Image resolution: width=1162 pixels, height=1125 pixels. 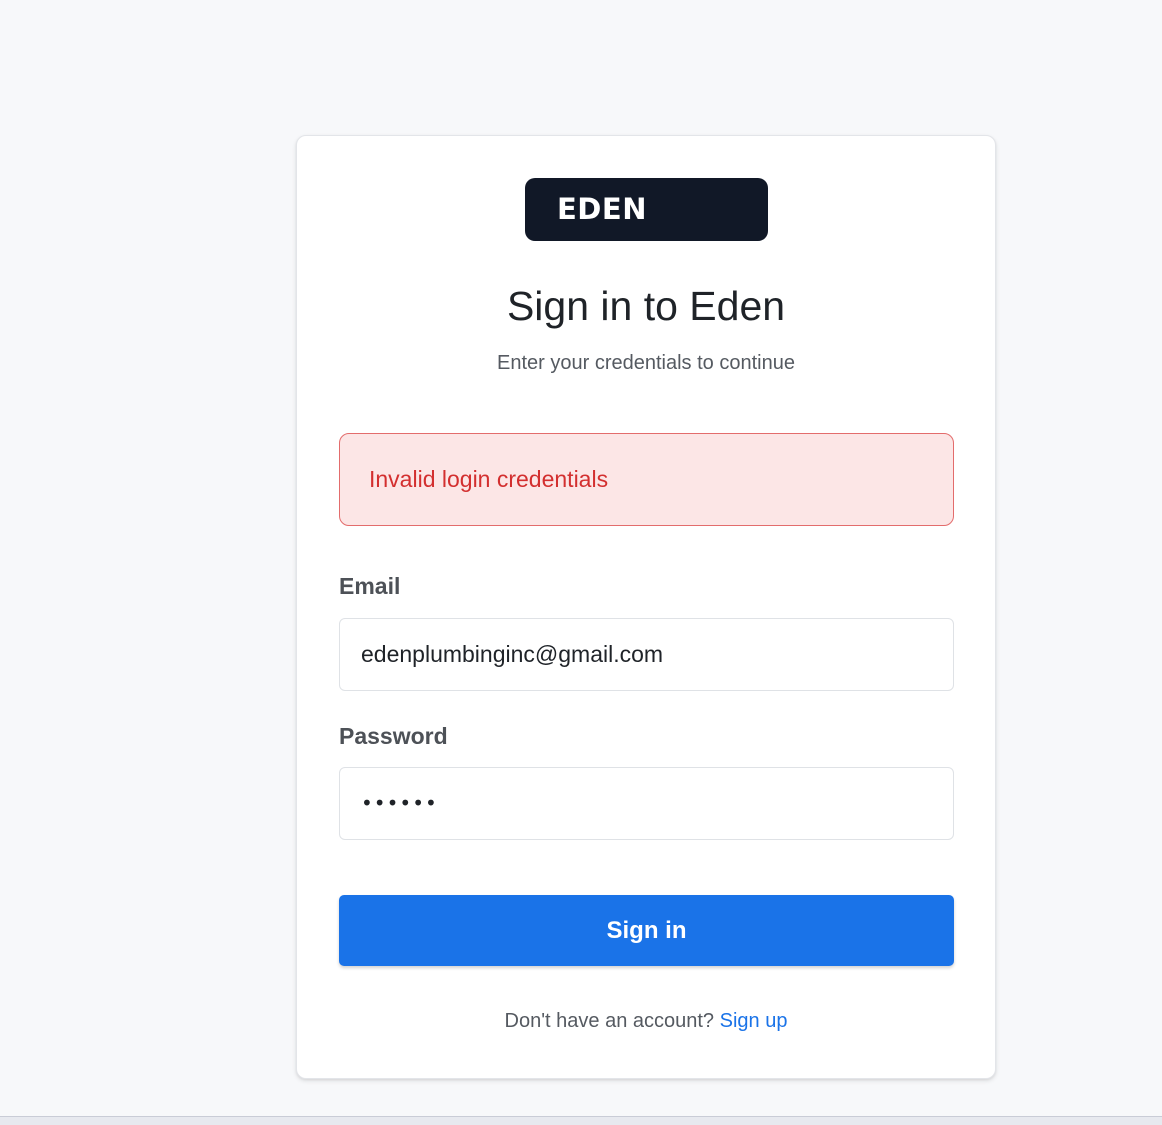 What do you see at coordinates (646, 803) in the screenshot?
I see `password-field: ••••••` at bounding box center [646, 803].